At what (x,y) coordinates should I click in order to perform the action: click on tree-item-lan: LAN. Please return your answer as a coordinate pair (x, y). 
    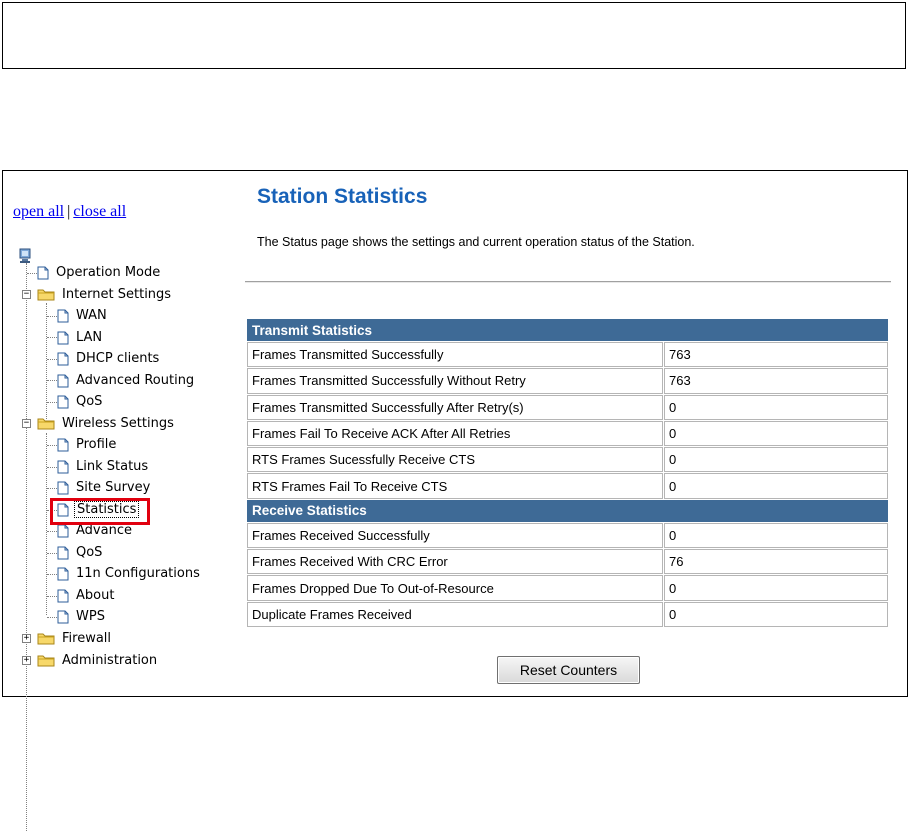
    Looking at the image, I should click on (80, 337).